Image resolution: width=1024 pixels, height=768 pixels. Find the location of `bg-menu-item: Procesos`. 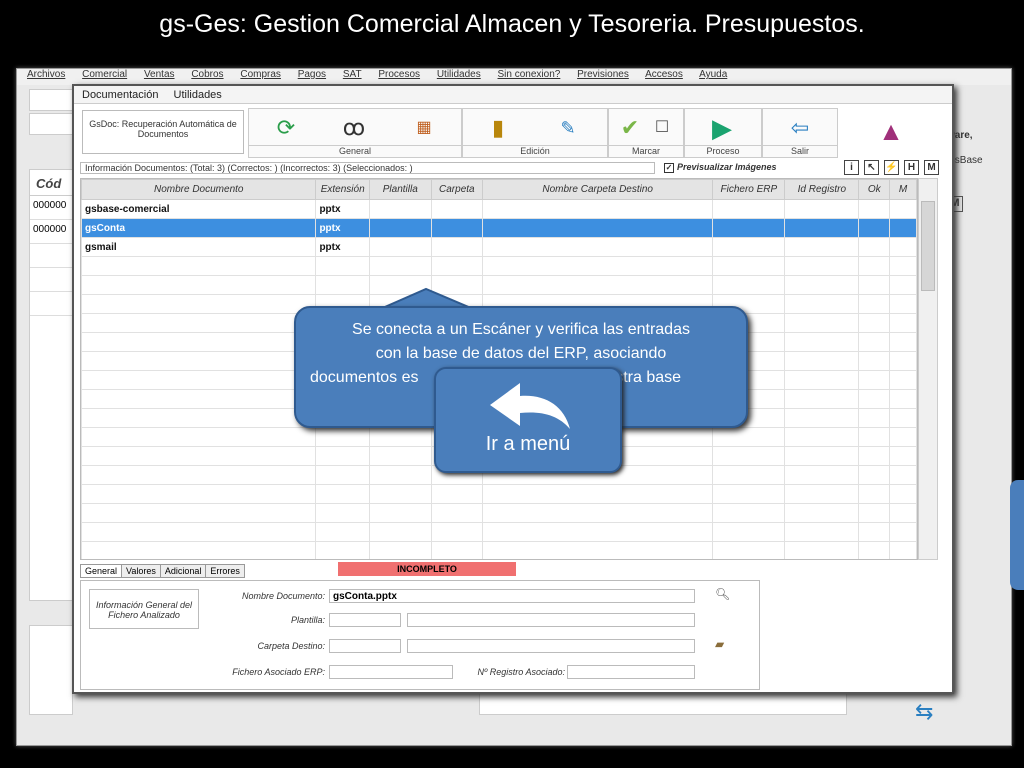

bg-menu-item: Procesos is located at coordinates (399, 74).